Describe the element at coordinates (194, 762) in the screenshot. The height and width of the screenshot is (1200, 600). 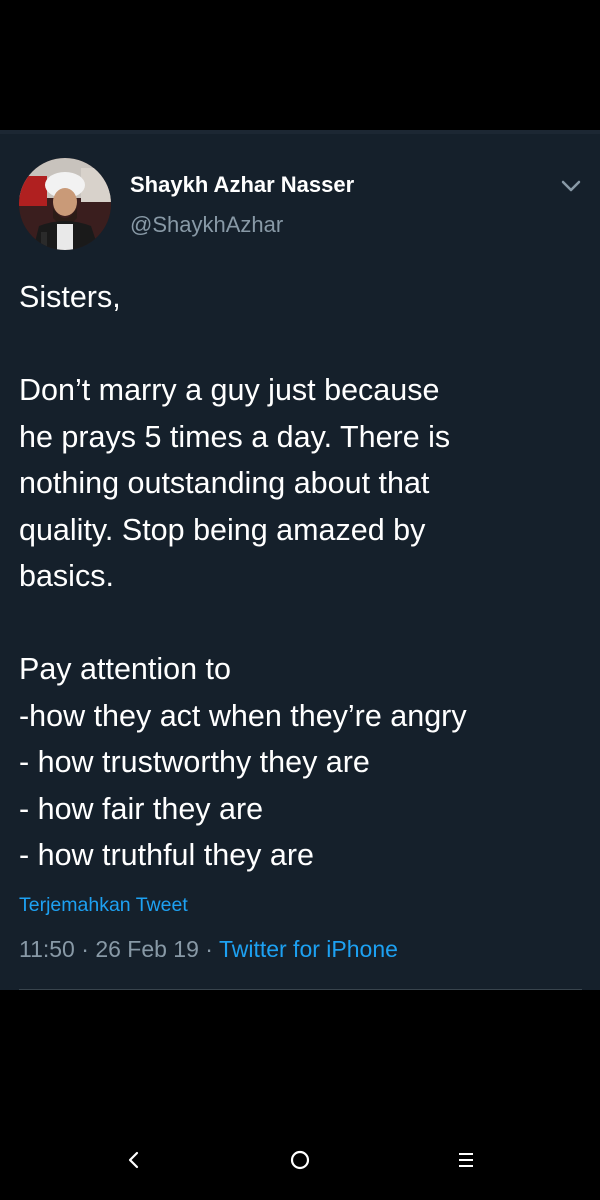
I see `tweet-text-line: - how trustworthy they are` at that location.